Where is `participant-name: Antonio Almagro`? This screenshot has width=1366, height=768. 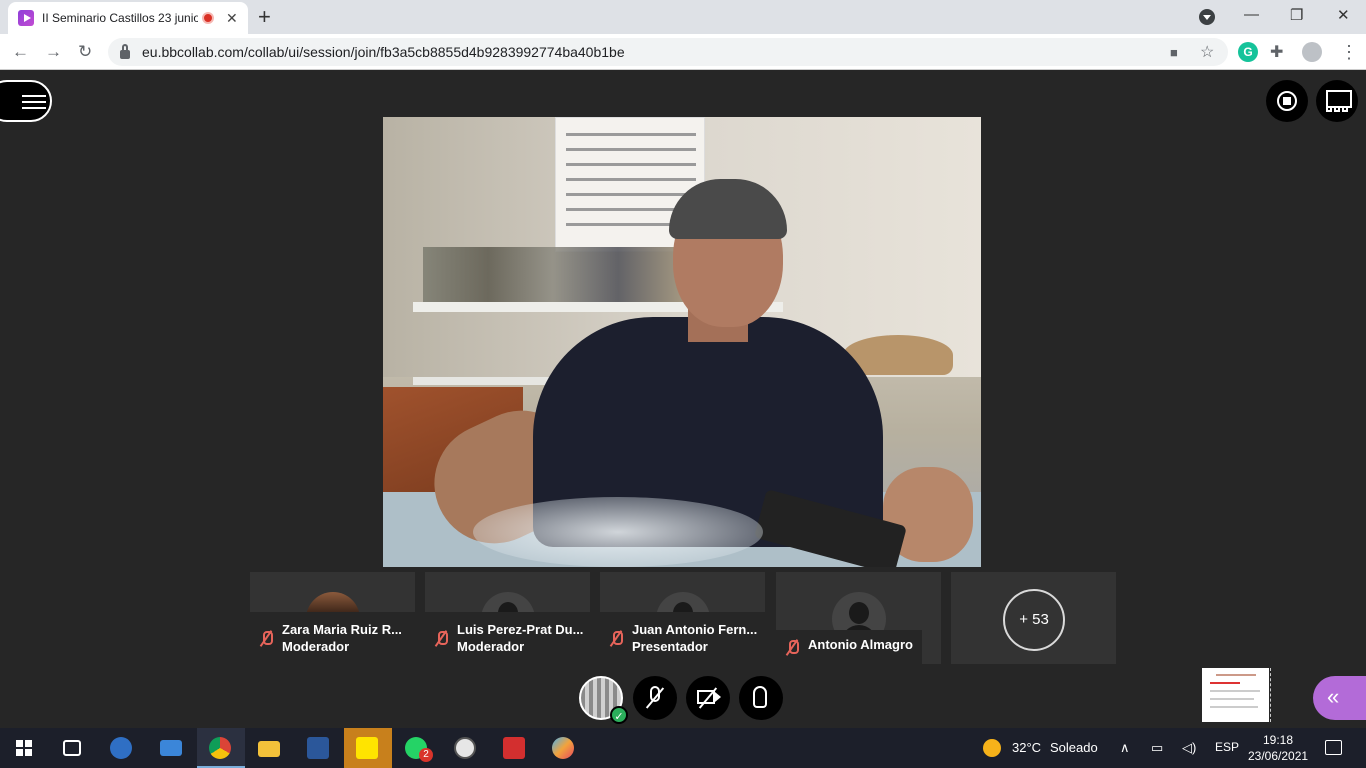 participant-name: Antonio Almagro is located at coordinates (860, 644).